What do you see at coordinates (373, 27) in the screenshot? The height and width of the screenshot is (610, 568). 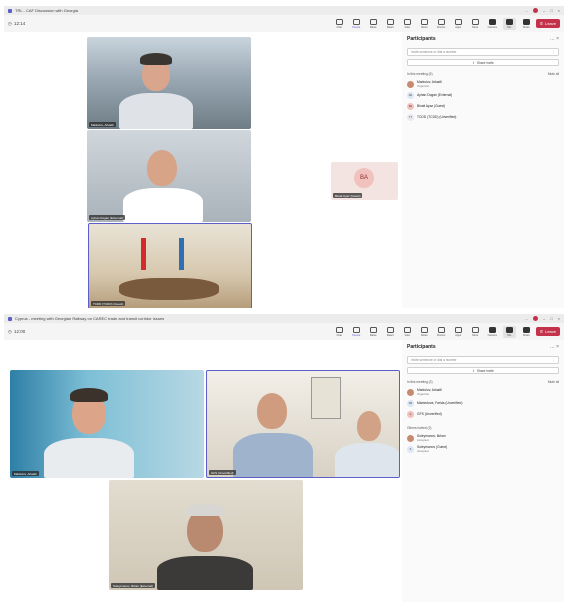 I see `toolbar-label: Raise` at bounding box center [373, 27].